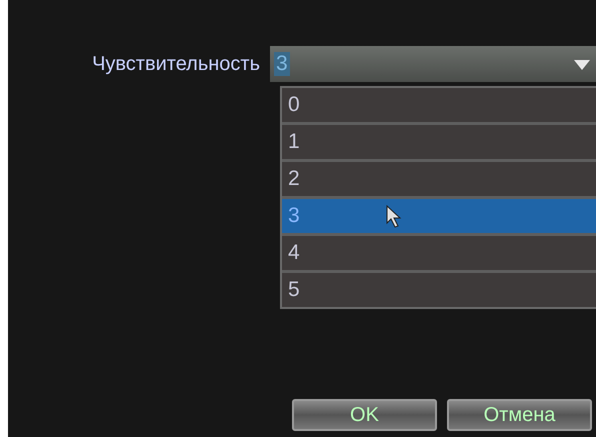  What do you see at coordinates (175, 64) in the screenshot?
I see `setting-label: Чувствительность` at bounding box center [175, 64].